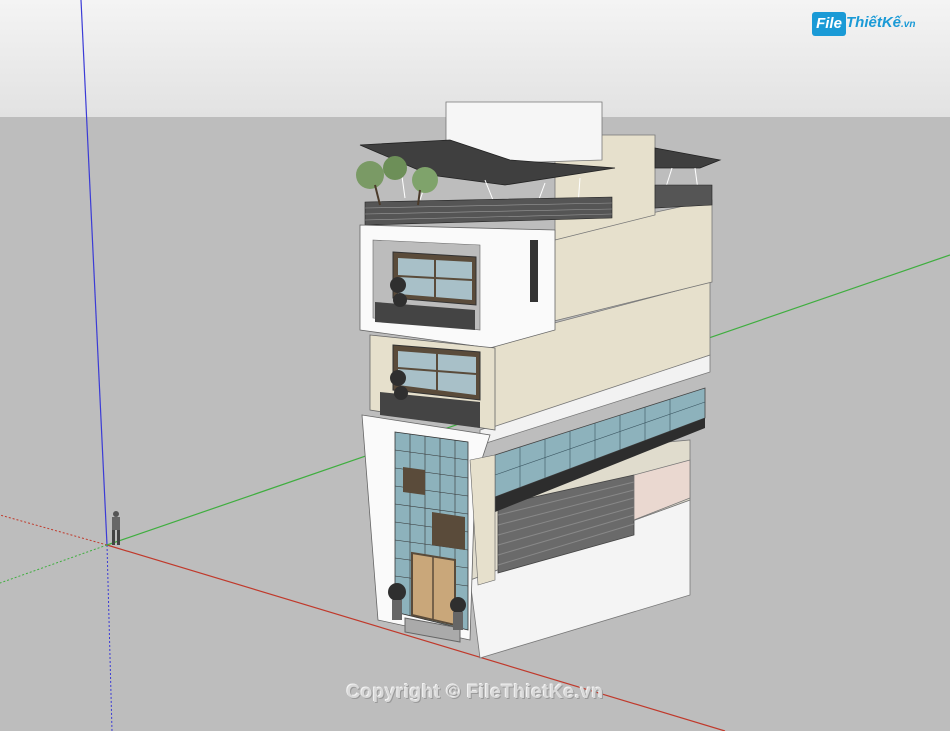 The width and height of the screenshot is (950, 731). Describe the element at coordinates (688, 158) in the screenshot. I see `roof-canopy-right` at that location.